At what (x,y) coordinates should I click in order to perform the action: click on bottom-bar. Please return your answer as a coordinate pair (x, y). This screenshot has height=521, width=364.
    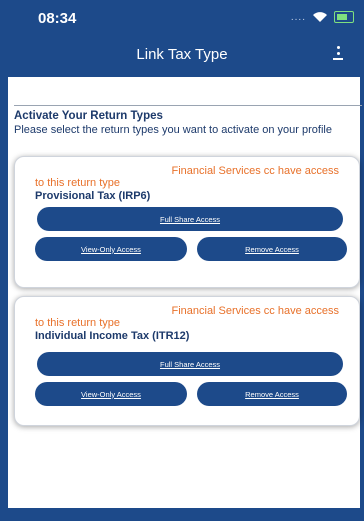
    Looking at the image, I should click on (182, 514).